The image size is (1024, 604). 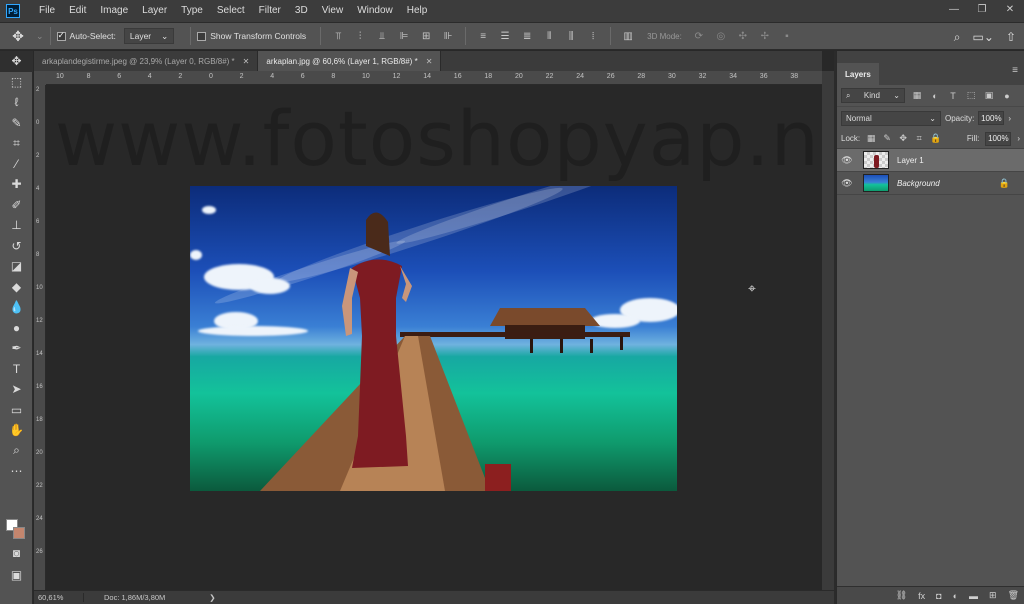 I want to click on opacity-input: 100%, so click(x=991, y=118).